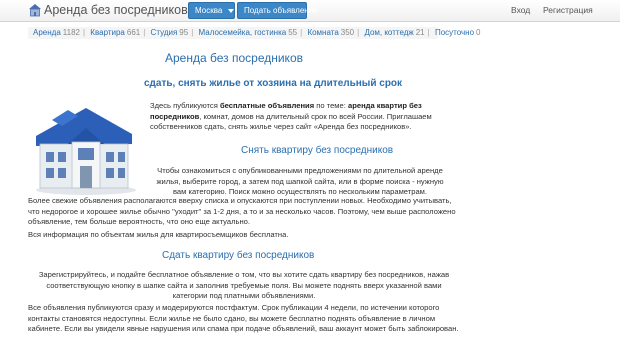 The height and width of the screenshot is (343, 620). What do you see at coordinates (238, 255) in the screenshot?
I see `give-heading: Сдать квартиру без посредников` at bounding box center [238, 255].